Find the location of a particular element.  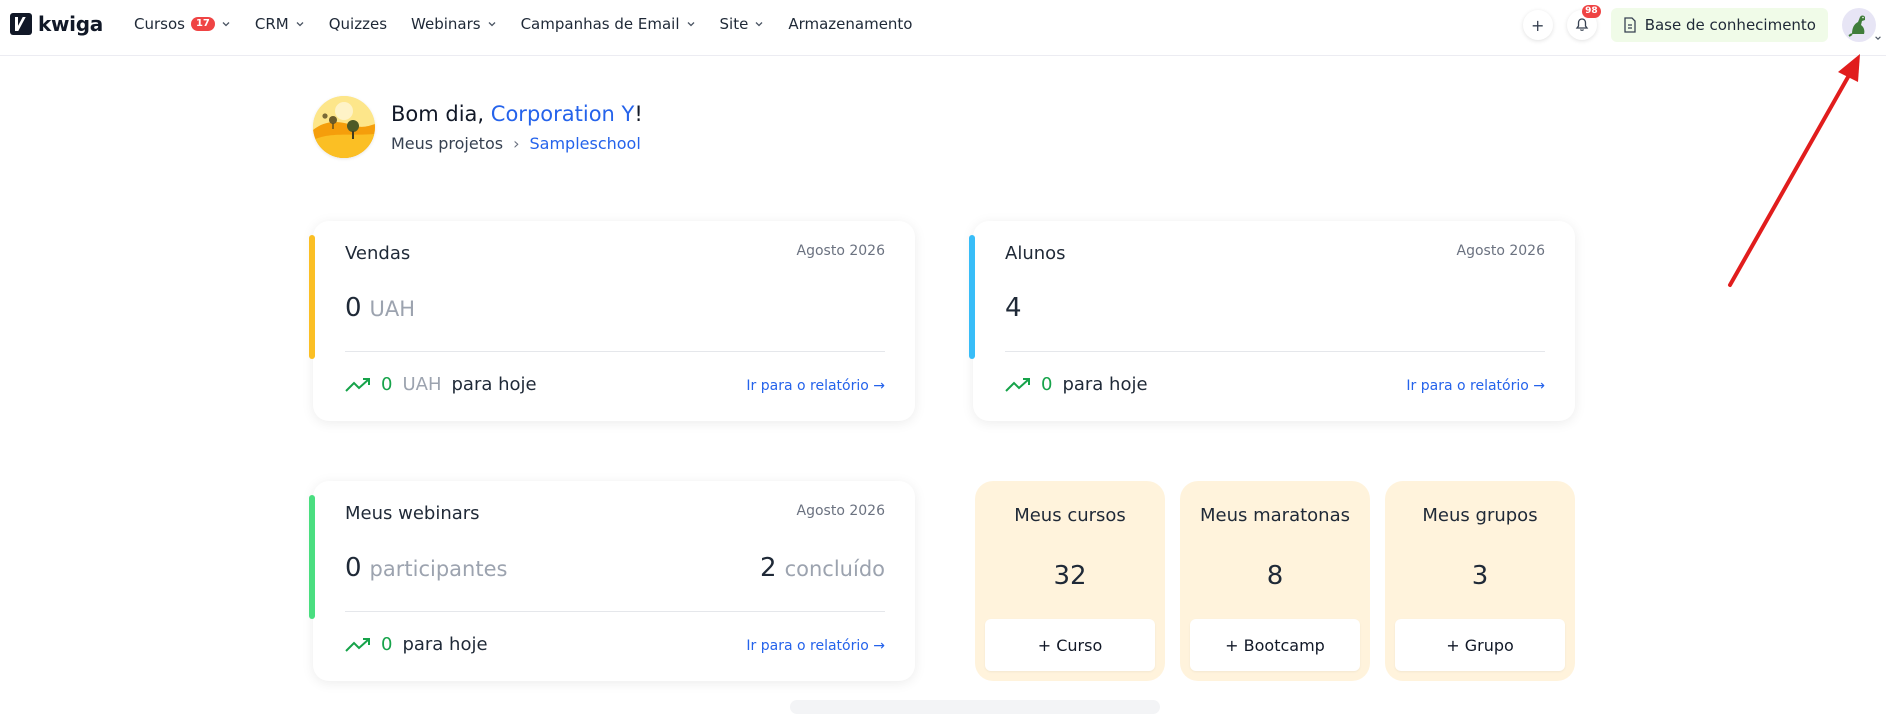

students-today-value: 0 is located at coordinates (1047, 384).